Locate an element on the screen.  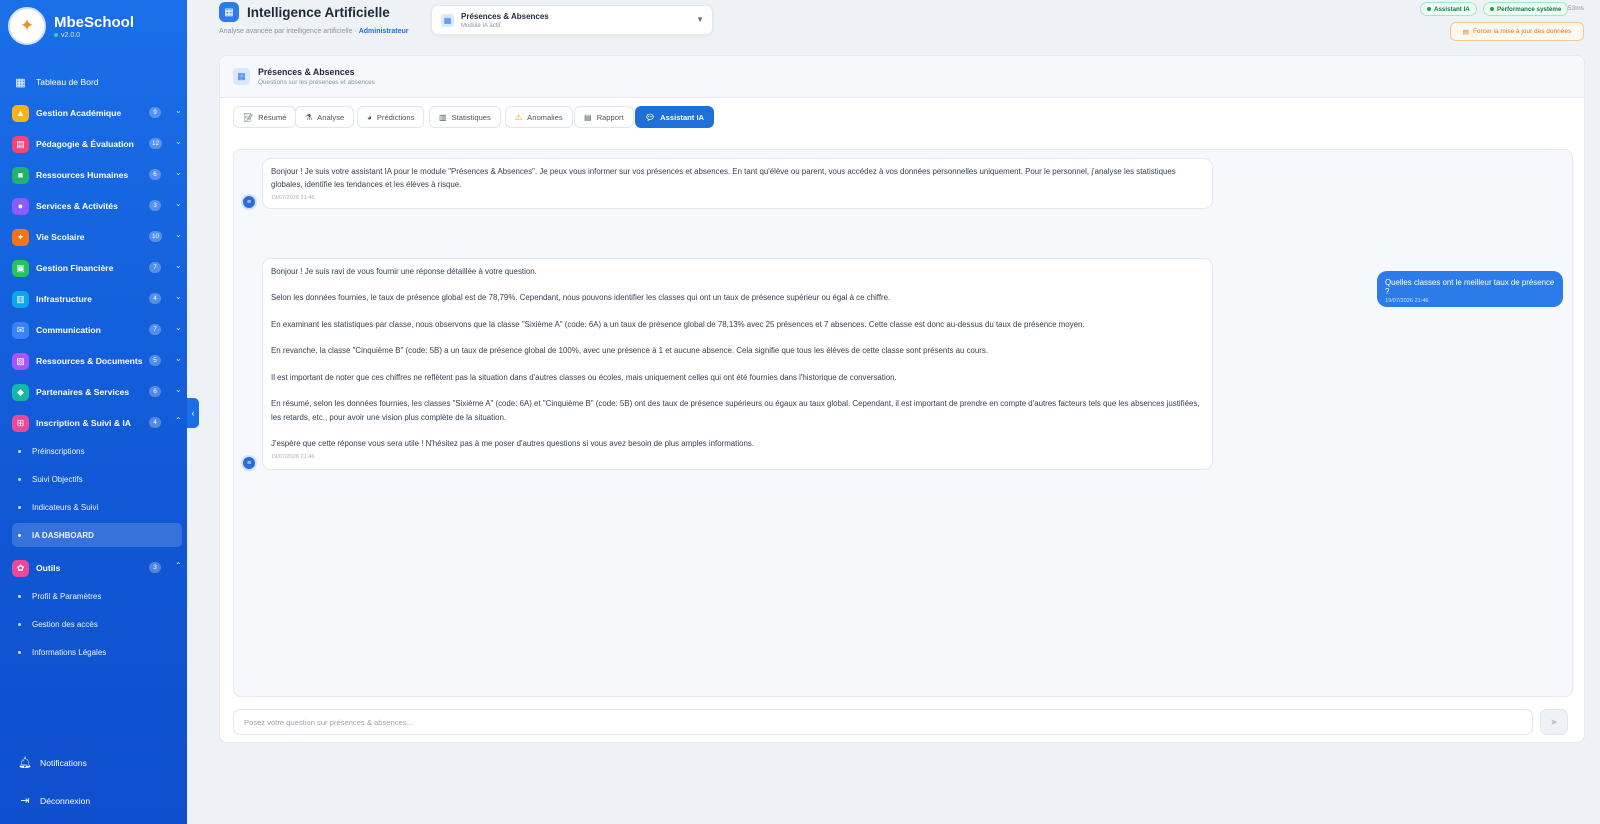
sidebar-item-dashboard: ▦ Tableau de Bord is located at coordinates (97, 82).